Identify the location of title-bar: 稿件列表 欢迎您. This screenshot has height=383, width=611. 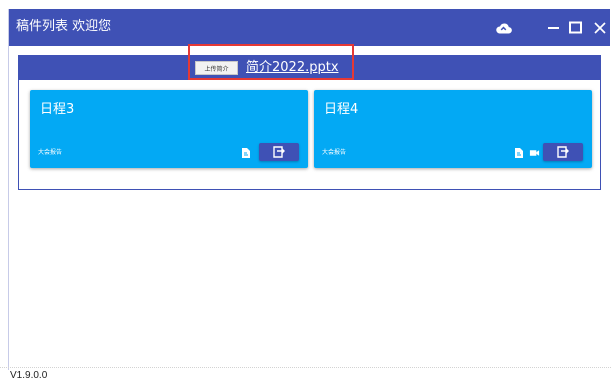
(309, 27).